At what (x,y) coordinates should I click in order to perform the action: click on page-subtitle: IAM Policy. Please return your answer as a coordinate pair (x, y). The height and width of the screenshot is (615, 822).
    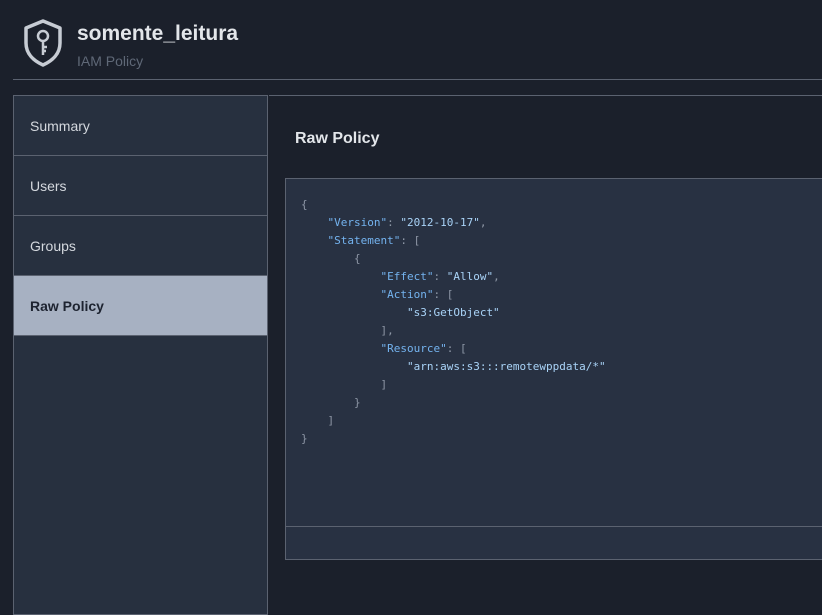
    Looking at the image, I should click on (110, 61).